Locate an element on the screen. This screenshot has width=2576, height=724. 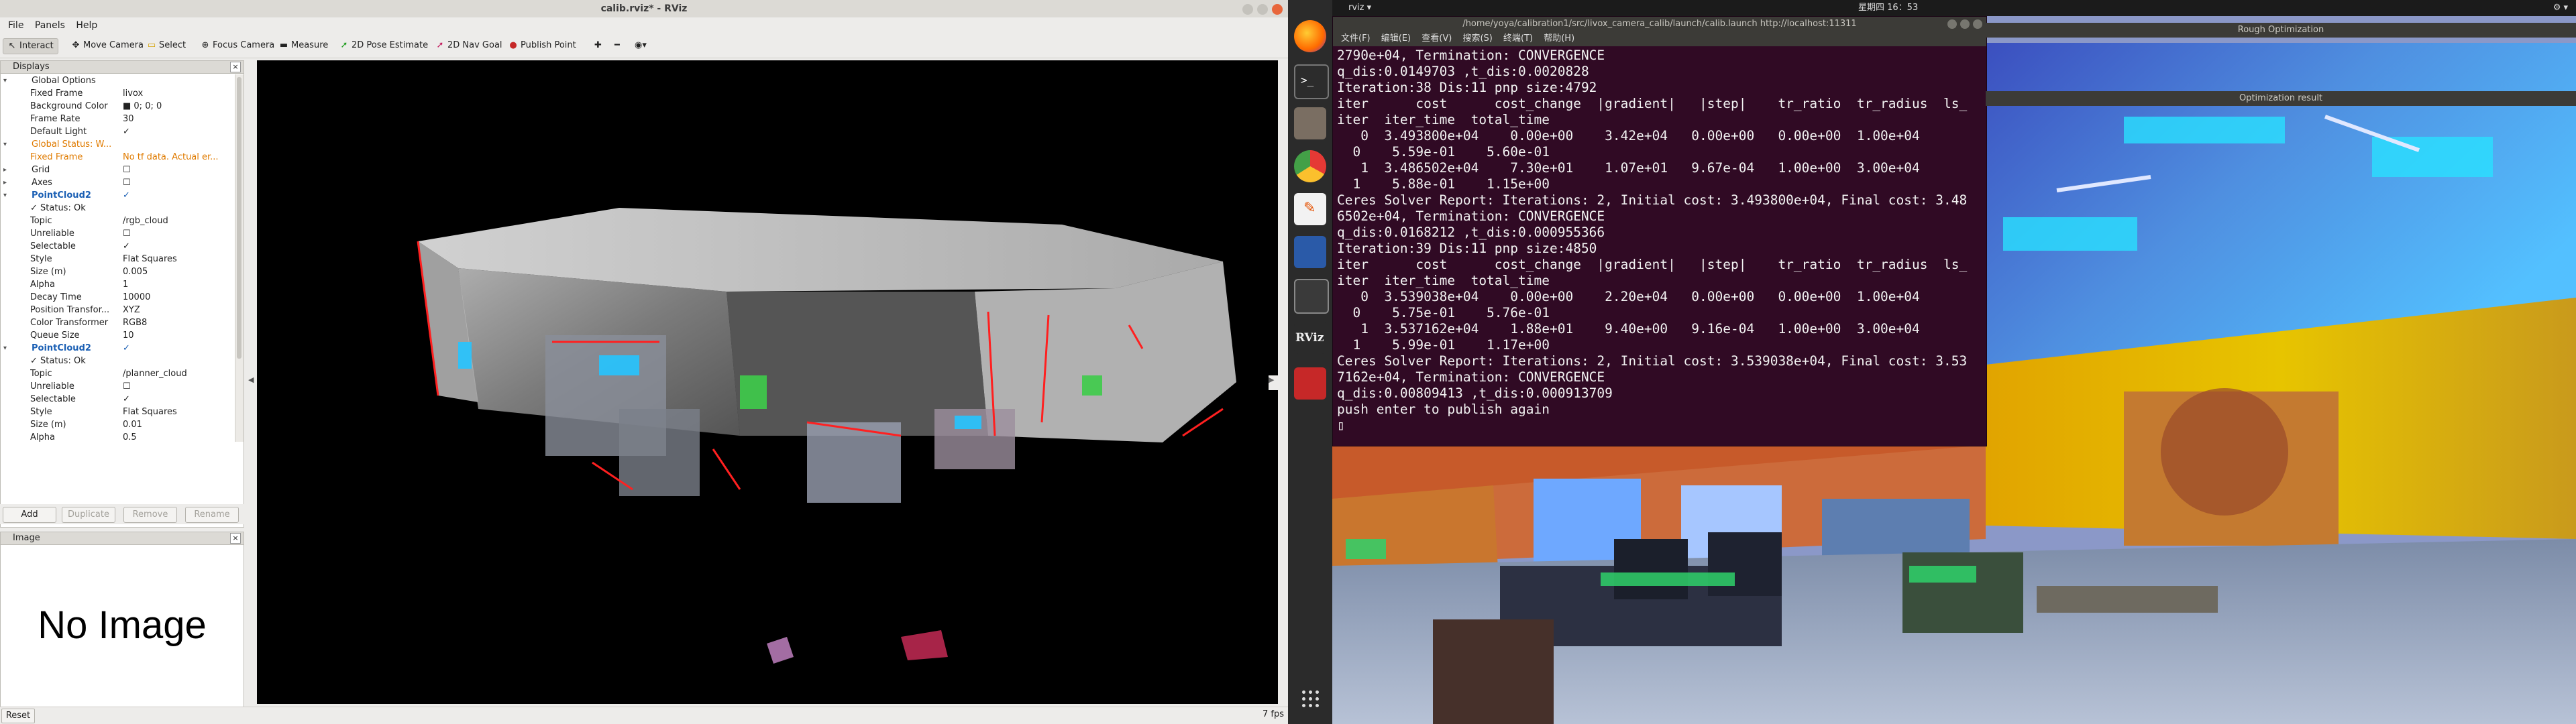
collapse-left-icon: ◀ is located at coordinates (251, 380).